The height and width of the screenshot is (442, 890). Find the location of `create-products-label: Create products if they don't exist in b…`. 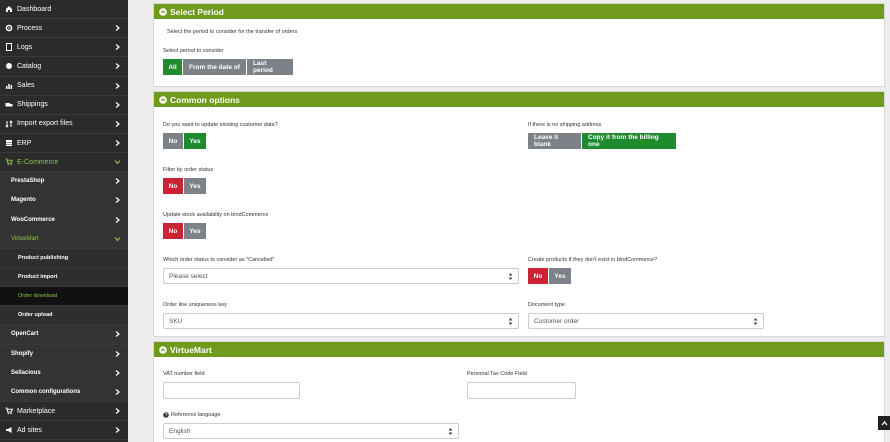

create-products-label: Create products if they don't exist in b… is located at coordinates (593, 260).